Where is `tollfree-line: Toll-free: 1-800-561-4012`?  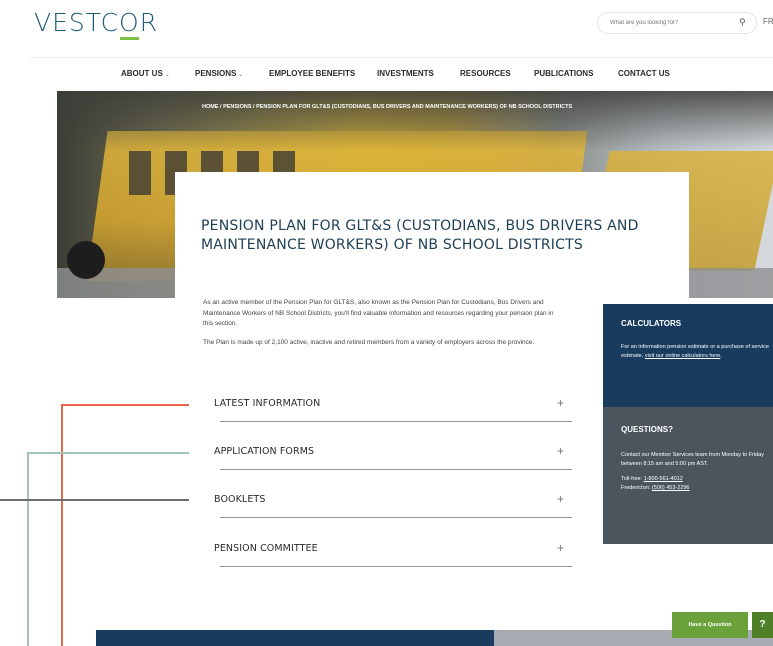 tollfree-line: Toll-free: 1-800-561-4012 is located at coordinates (696, 479).